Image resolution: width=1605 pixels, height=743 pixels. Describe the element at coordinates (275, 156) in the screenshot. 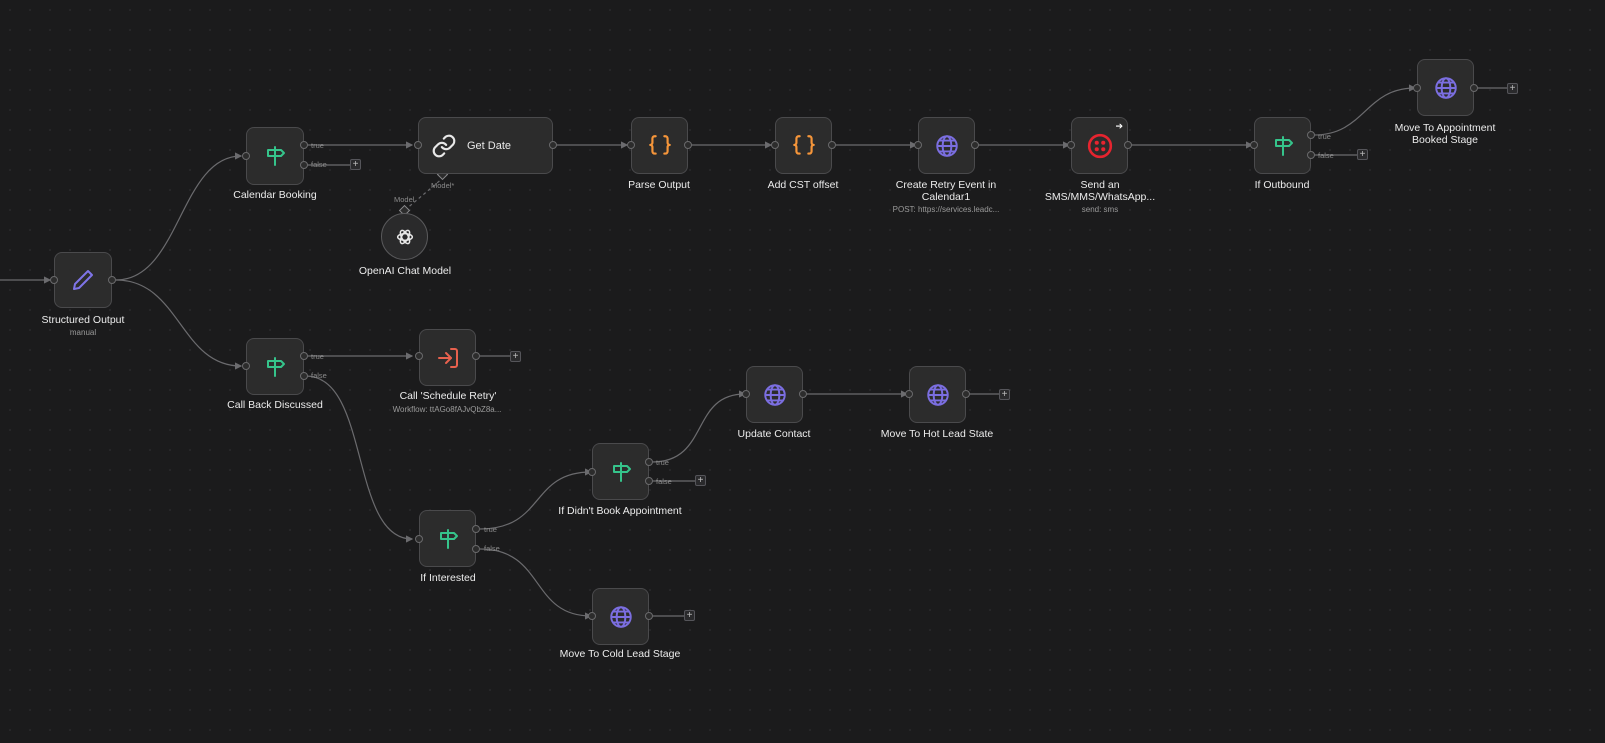

I see `node-calendar-booking` at that location.